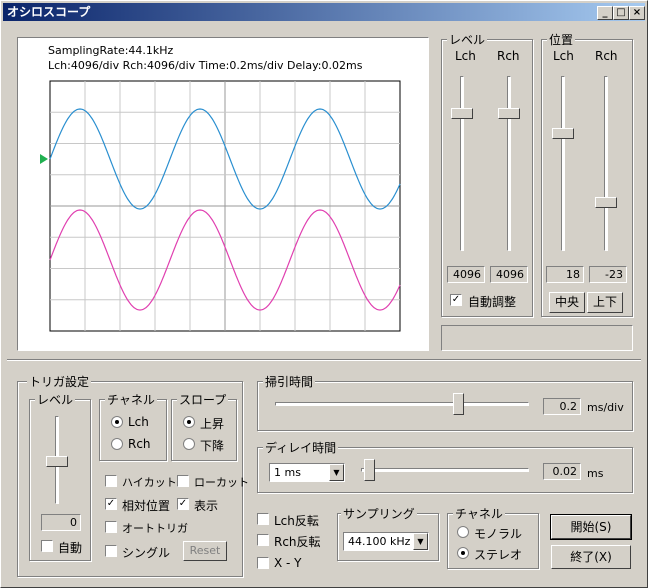 The image size is (648, 588). Describe the element at coordinates (296, 521) in the screenshot. I see `lch-invert-label: Lch反転` at that location.